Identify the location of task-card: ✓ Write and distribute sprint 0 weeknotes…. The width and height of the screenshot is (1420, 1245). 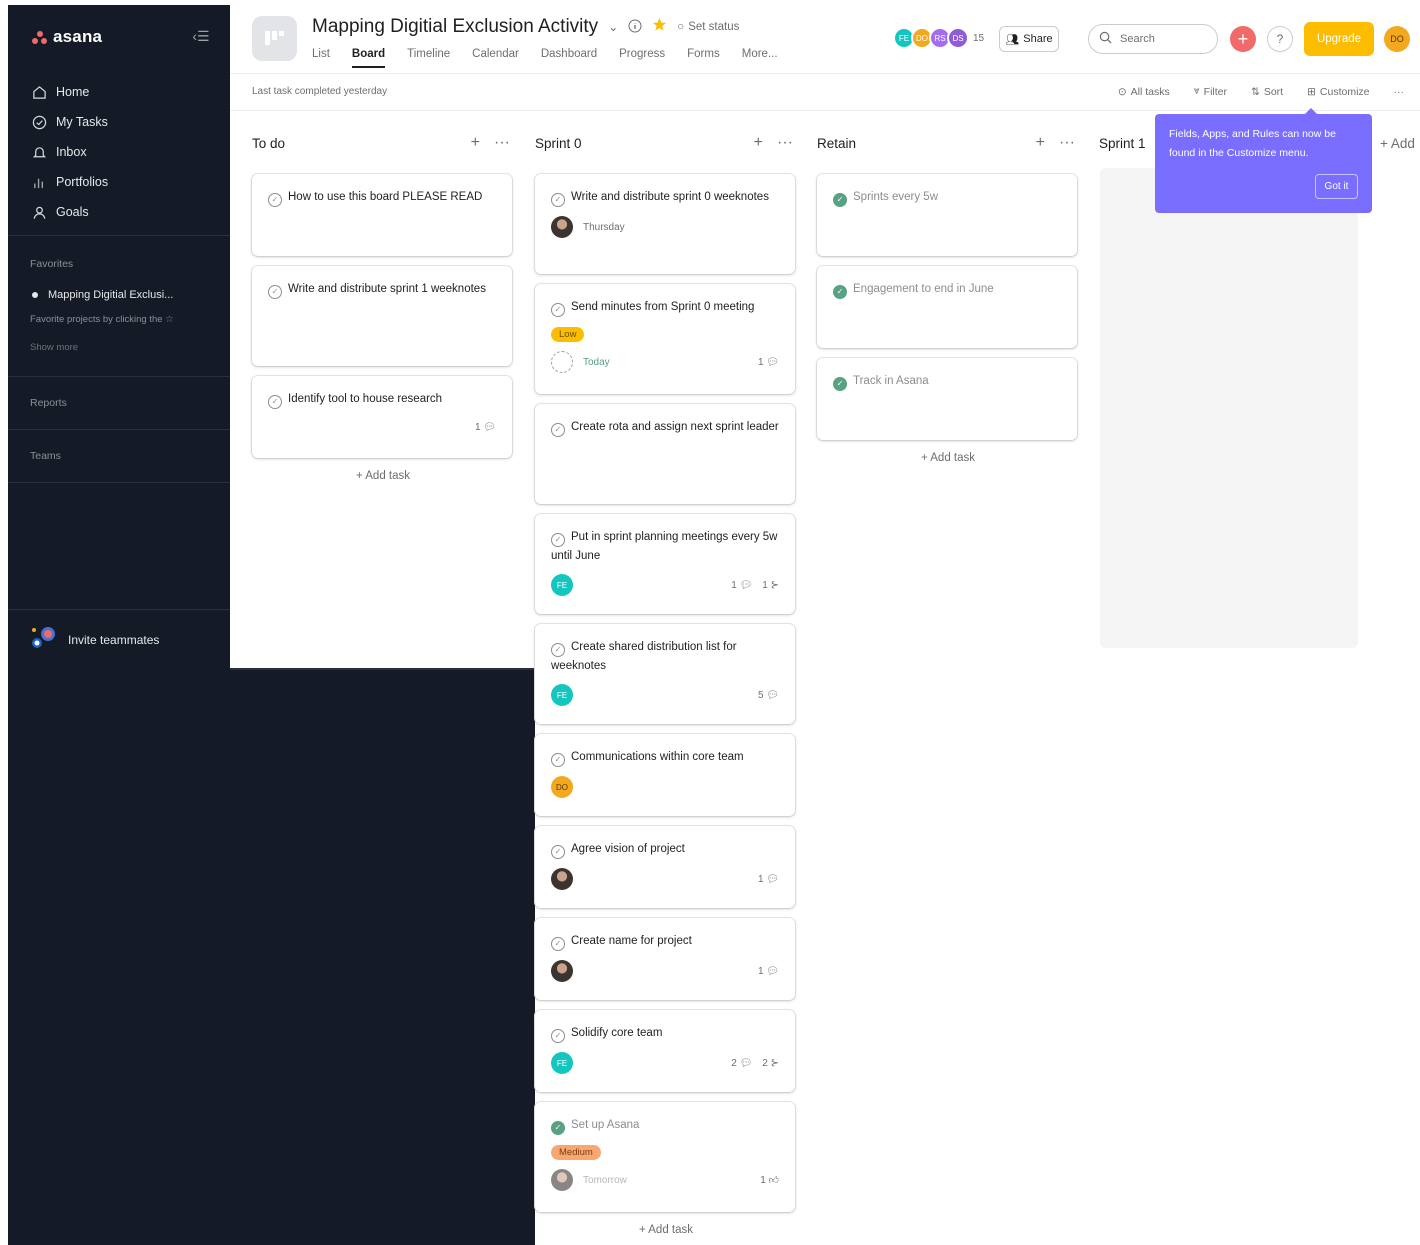
(665, 224).